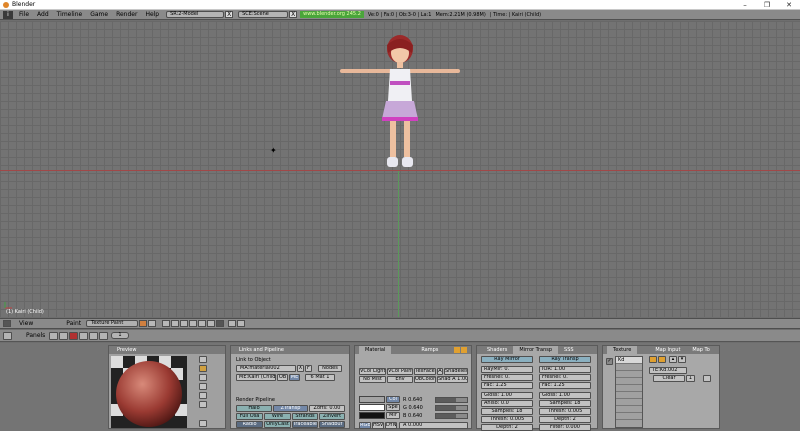 The height and width of the screenshot is (431, 800). I want to click on maximize-button: ❐, so click(767, 5).